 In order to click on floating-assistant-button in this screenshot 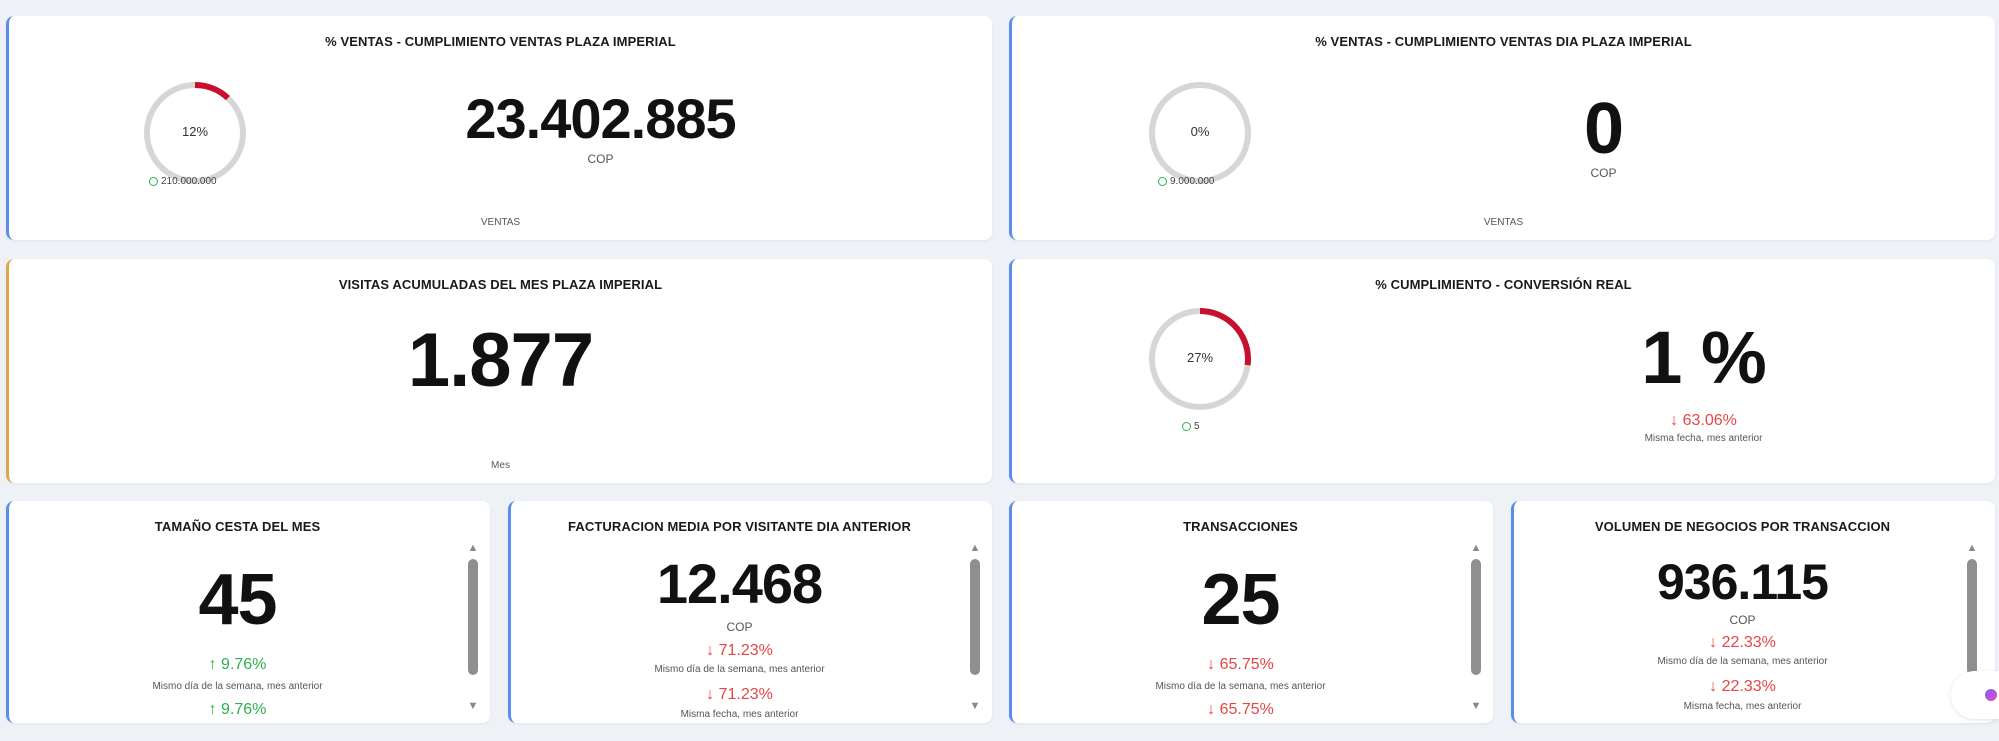, I will do `click(1975, 695)`.